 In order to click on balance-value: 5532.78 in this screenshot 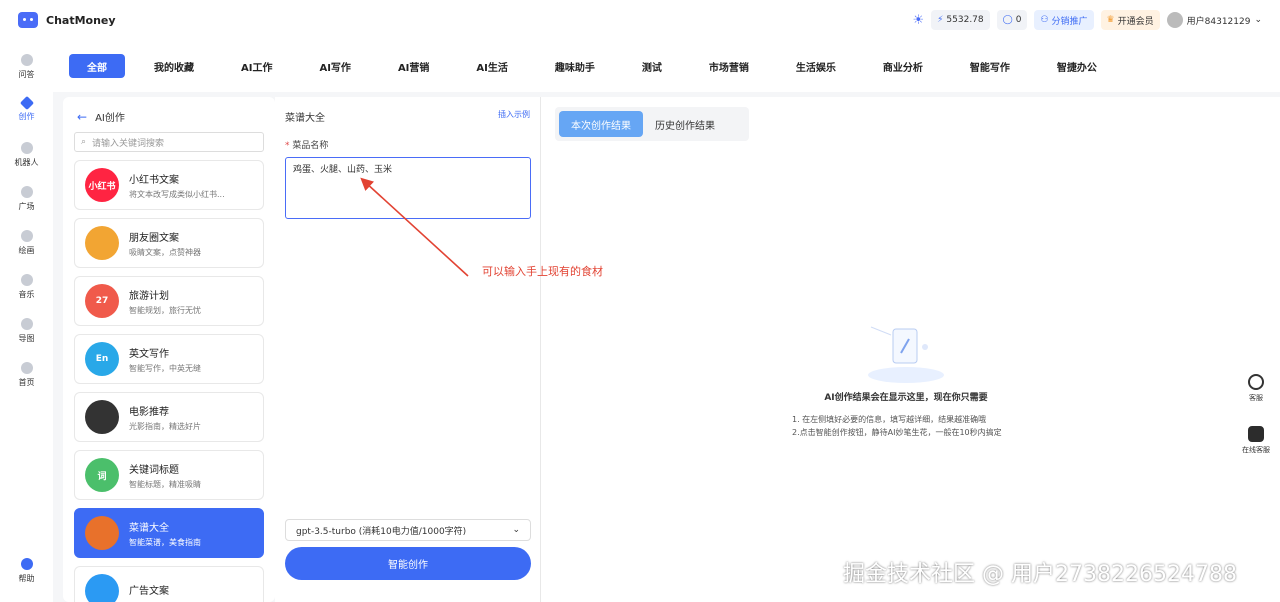, I will do `click(965, 20)`.